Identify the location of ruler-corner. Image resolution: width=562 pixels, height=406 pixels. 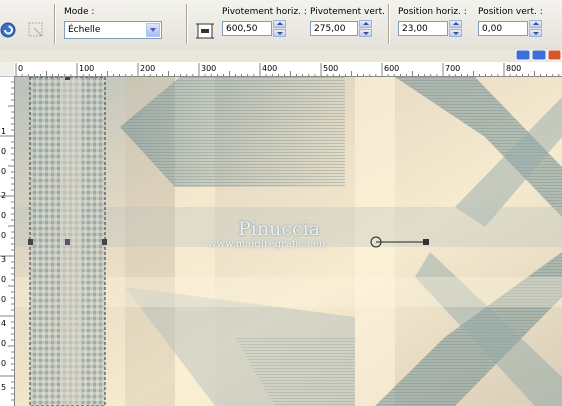
(7, 69).